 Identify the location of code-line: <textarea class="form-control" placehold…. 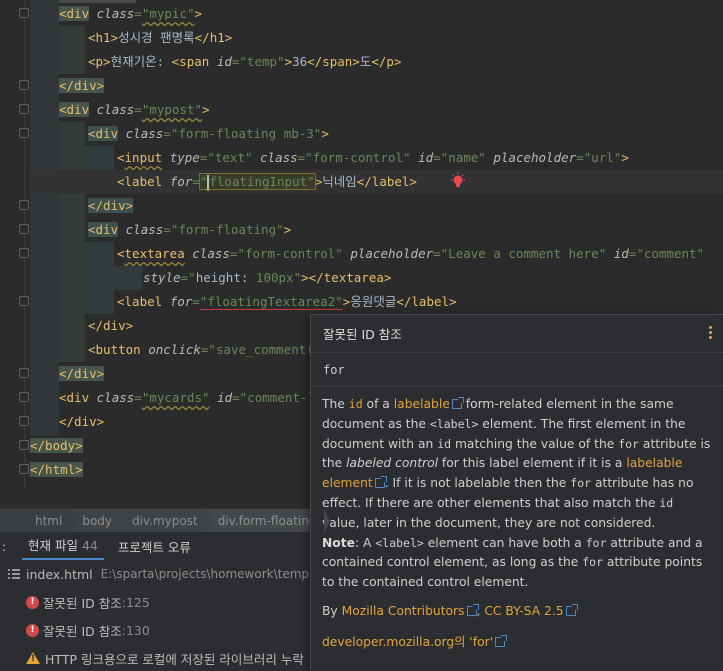
(410, 254).